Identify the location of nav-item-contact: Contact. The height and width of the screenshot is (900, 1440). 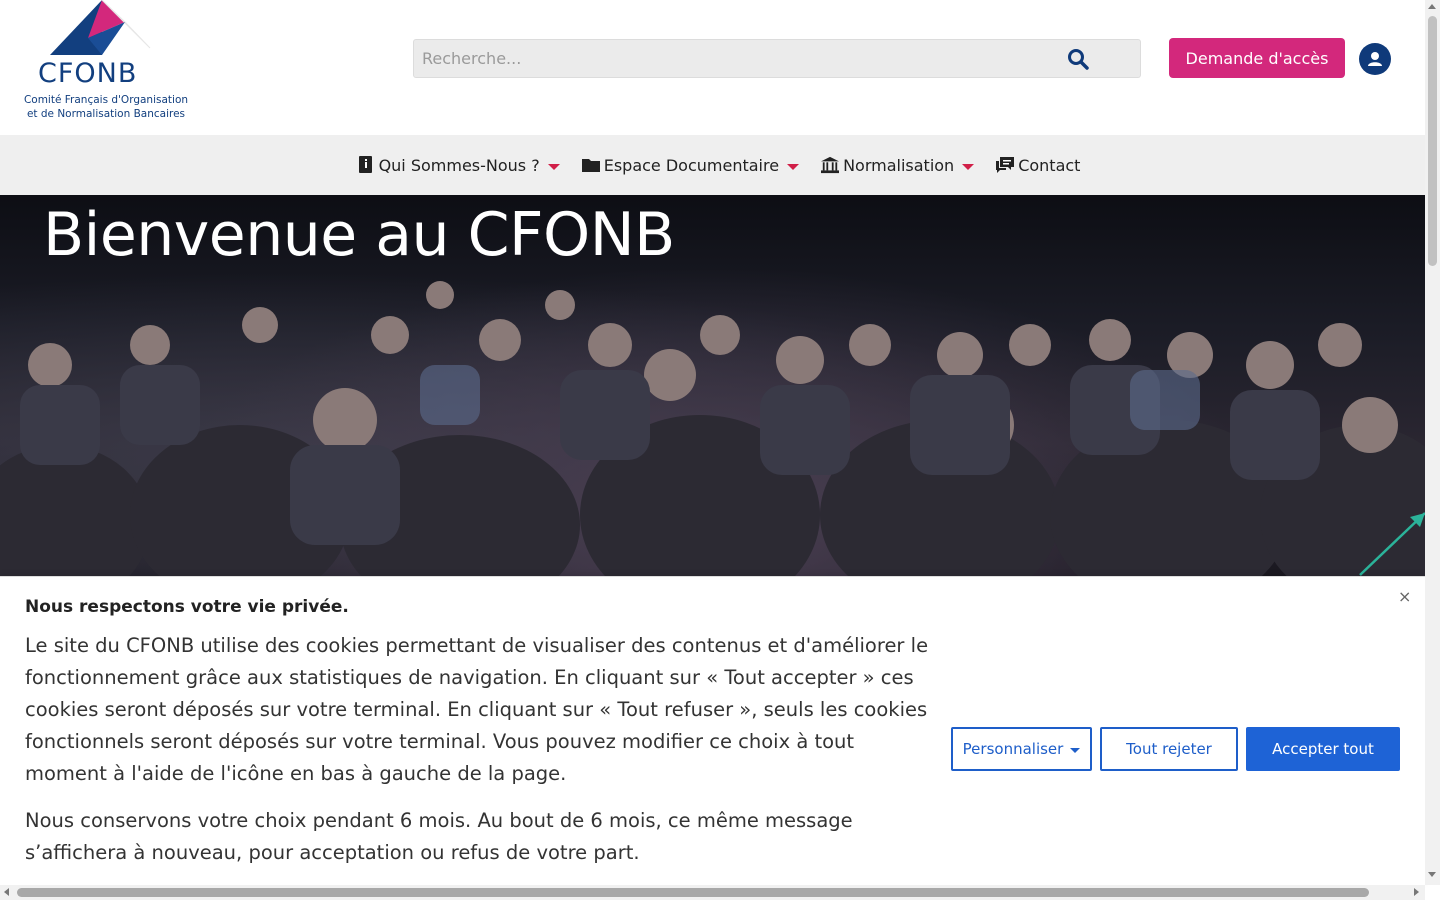
(1038, 165).